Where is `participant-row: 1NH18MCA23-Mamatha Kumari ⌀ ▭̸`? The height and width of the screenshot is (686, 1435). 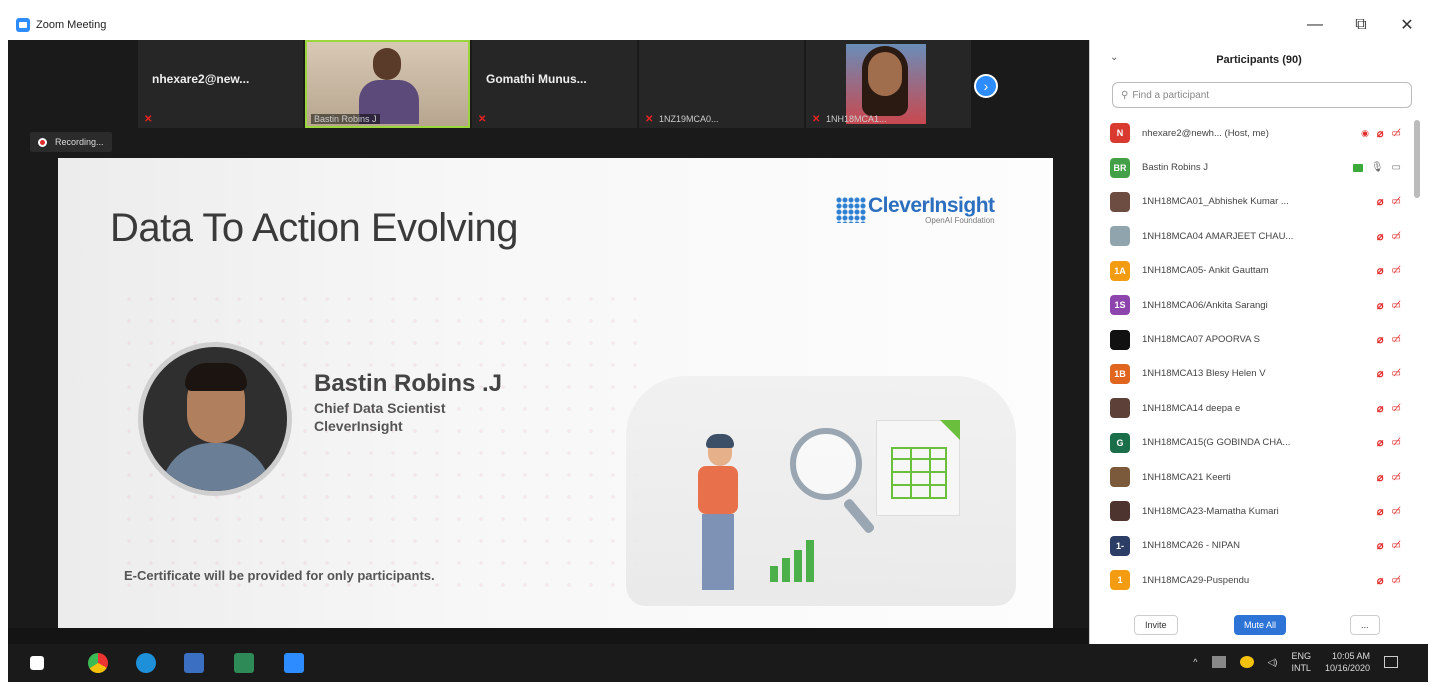 participant-row: 1NH18MCA23-Mamatha Kumari ⌀ ▭̸ is located at coordinates (1252, 511).